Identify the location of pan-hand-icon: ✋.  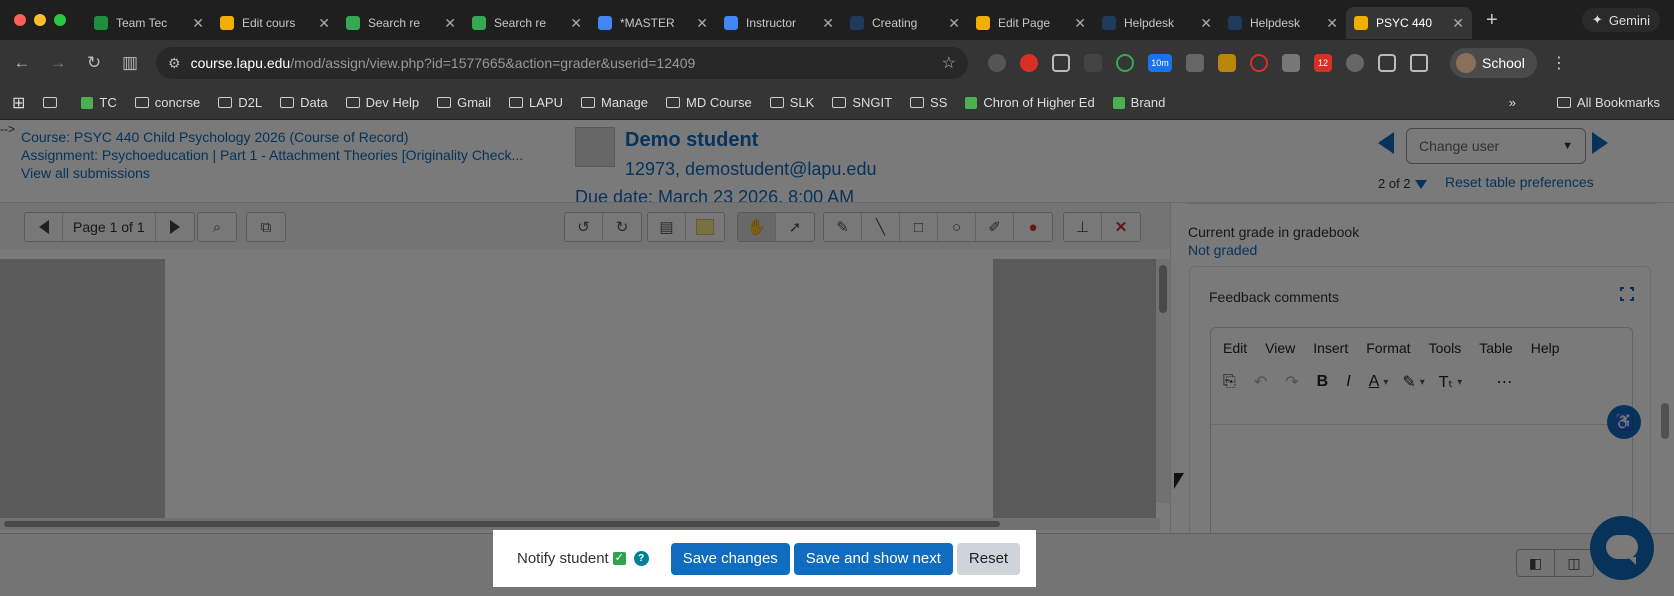
(757, 227).